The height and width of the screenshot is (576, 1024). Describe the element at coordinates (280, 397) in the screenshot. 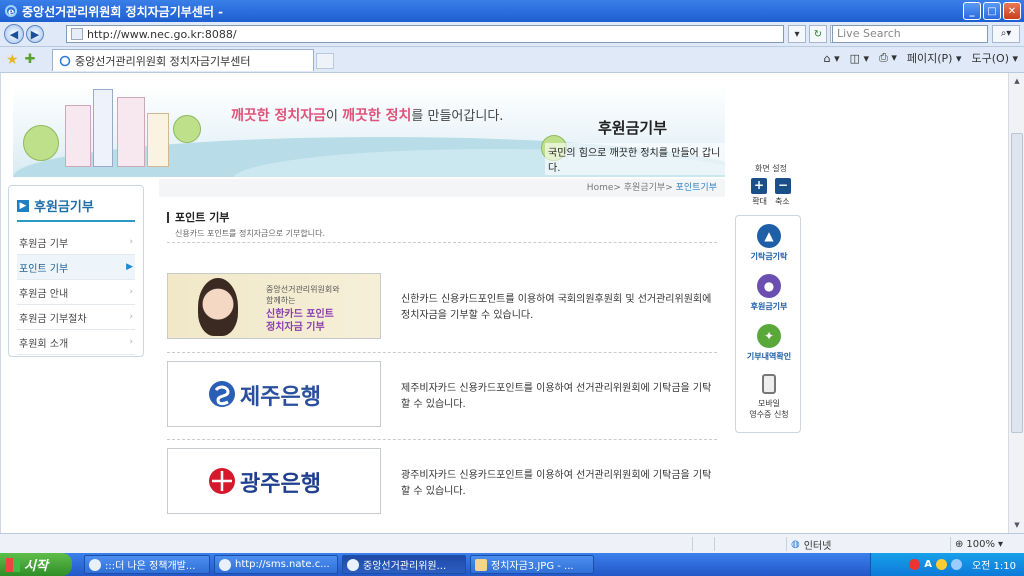

I see `jeju-bank-name: 제주은행` at that location.